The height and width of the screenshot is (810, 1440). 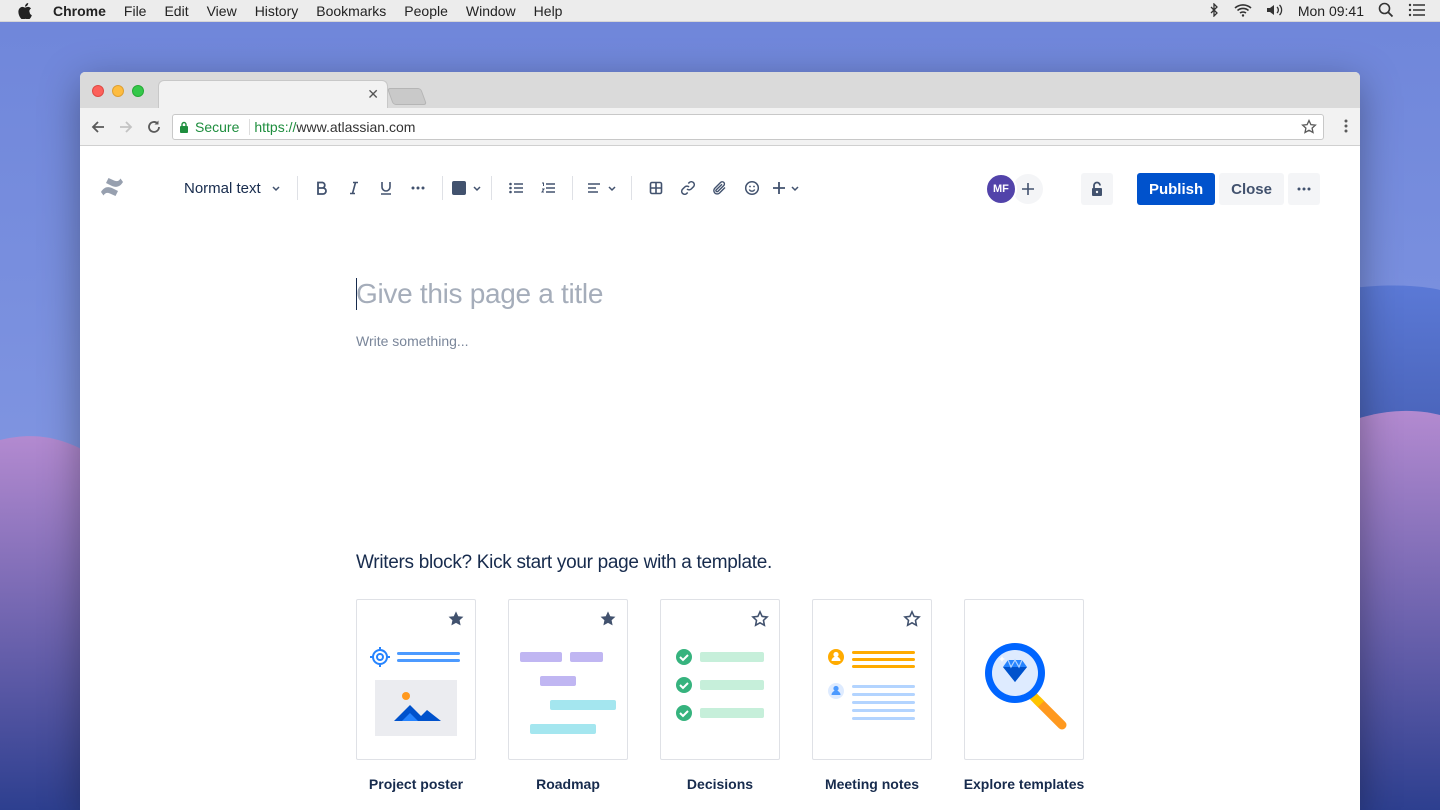 I want to click on menu-view: View, so click(x=222, y=11).